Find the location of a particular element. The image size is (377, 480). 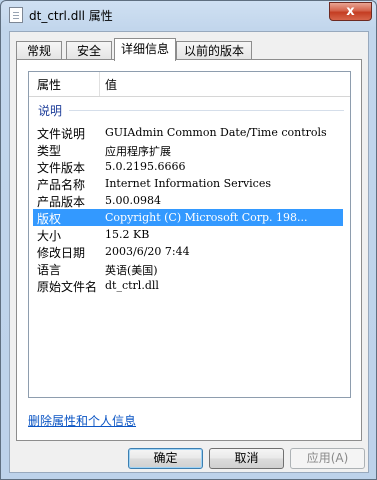

tab-general: 常规 is located at coordinates (39, 50).